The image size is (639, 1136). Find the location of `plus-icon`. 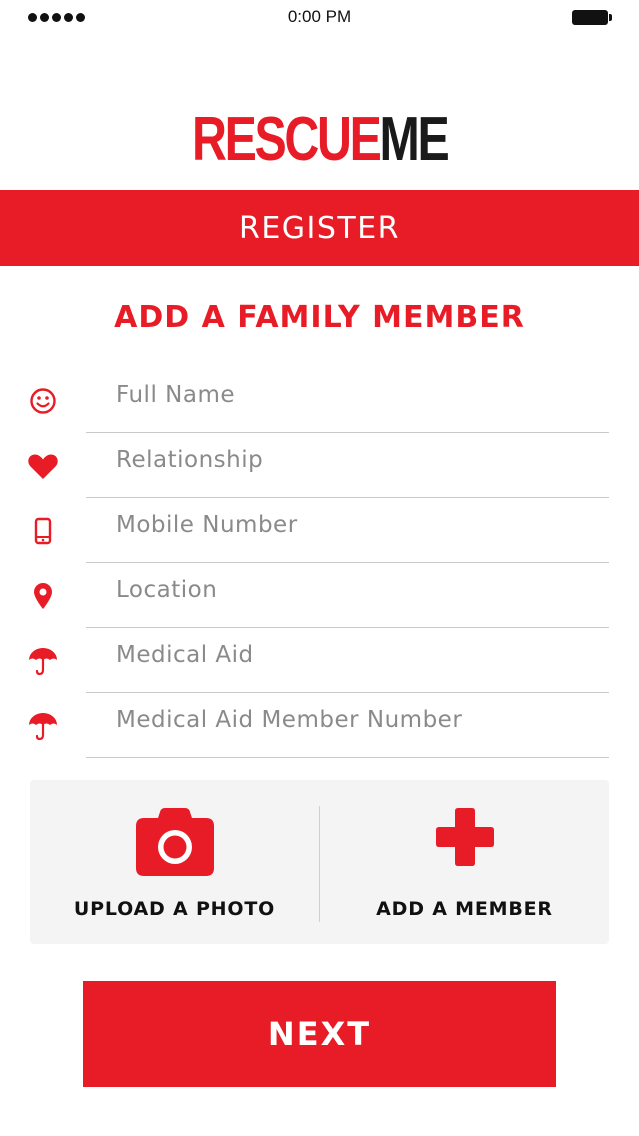

plus-icon is located at coordinates (464, 843).